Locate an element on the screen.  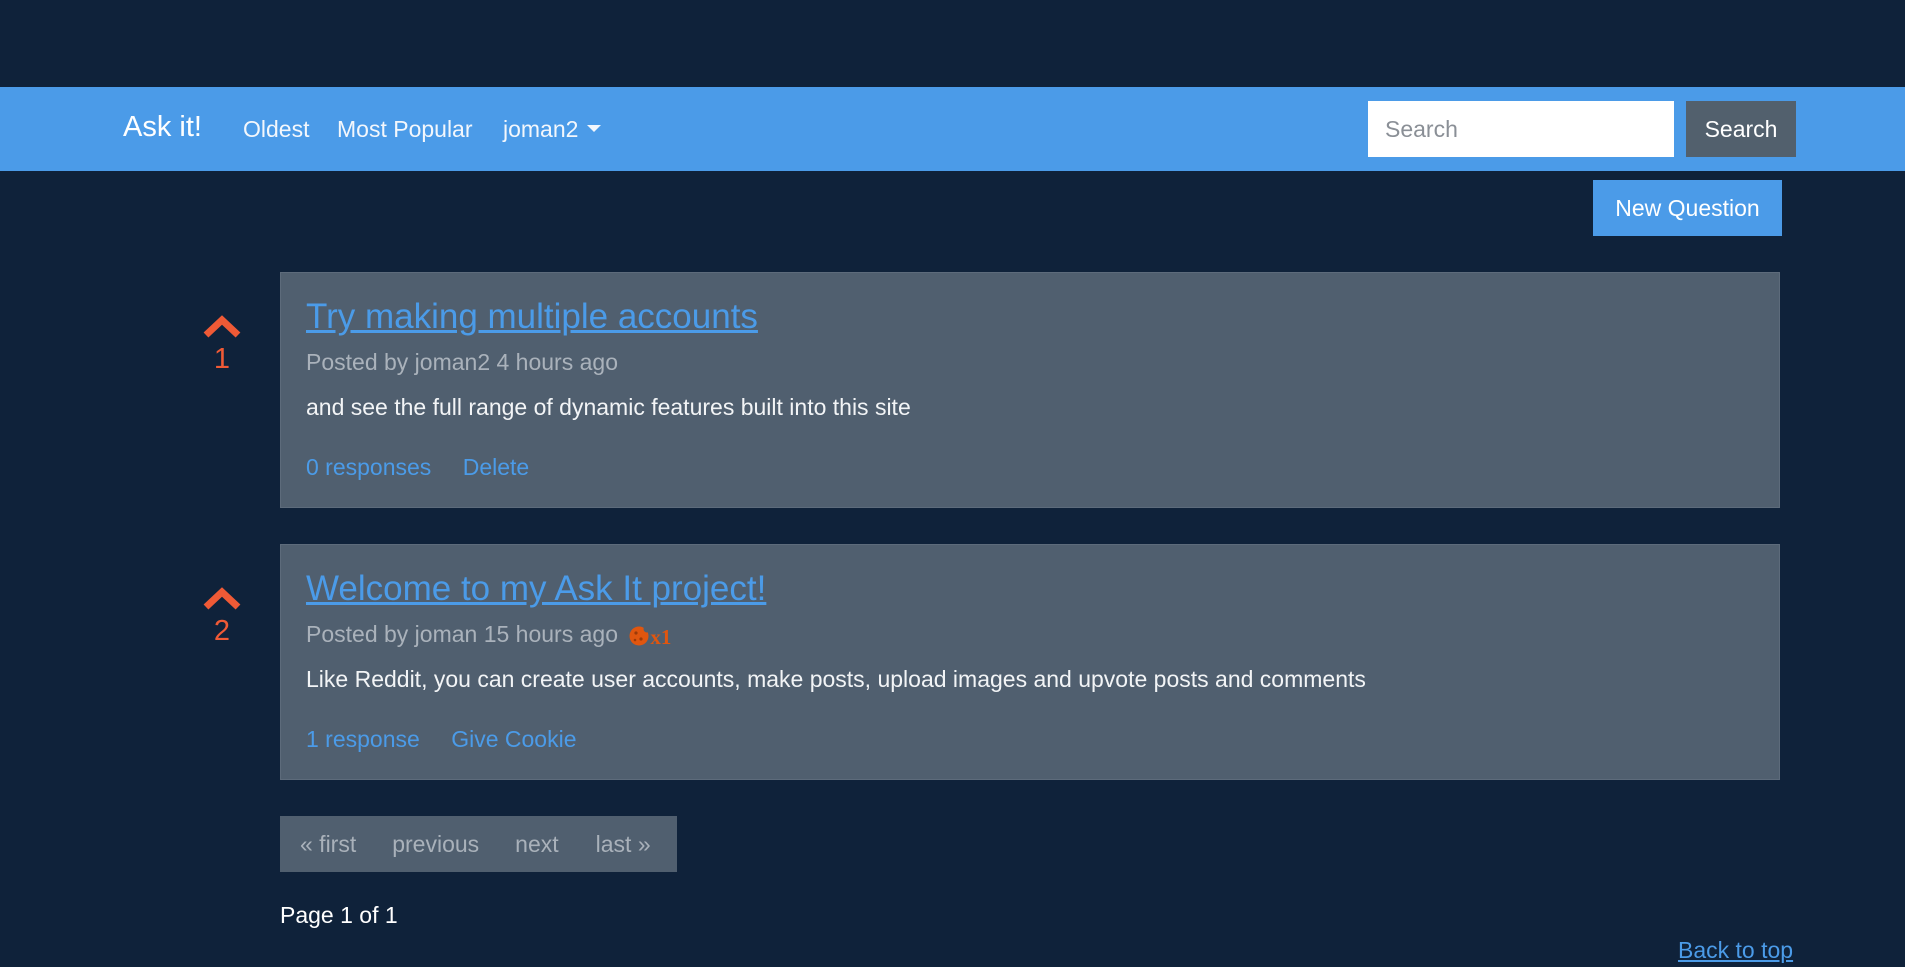
vote-widget: 1 is located at coordinates (222, 344).